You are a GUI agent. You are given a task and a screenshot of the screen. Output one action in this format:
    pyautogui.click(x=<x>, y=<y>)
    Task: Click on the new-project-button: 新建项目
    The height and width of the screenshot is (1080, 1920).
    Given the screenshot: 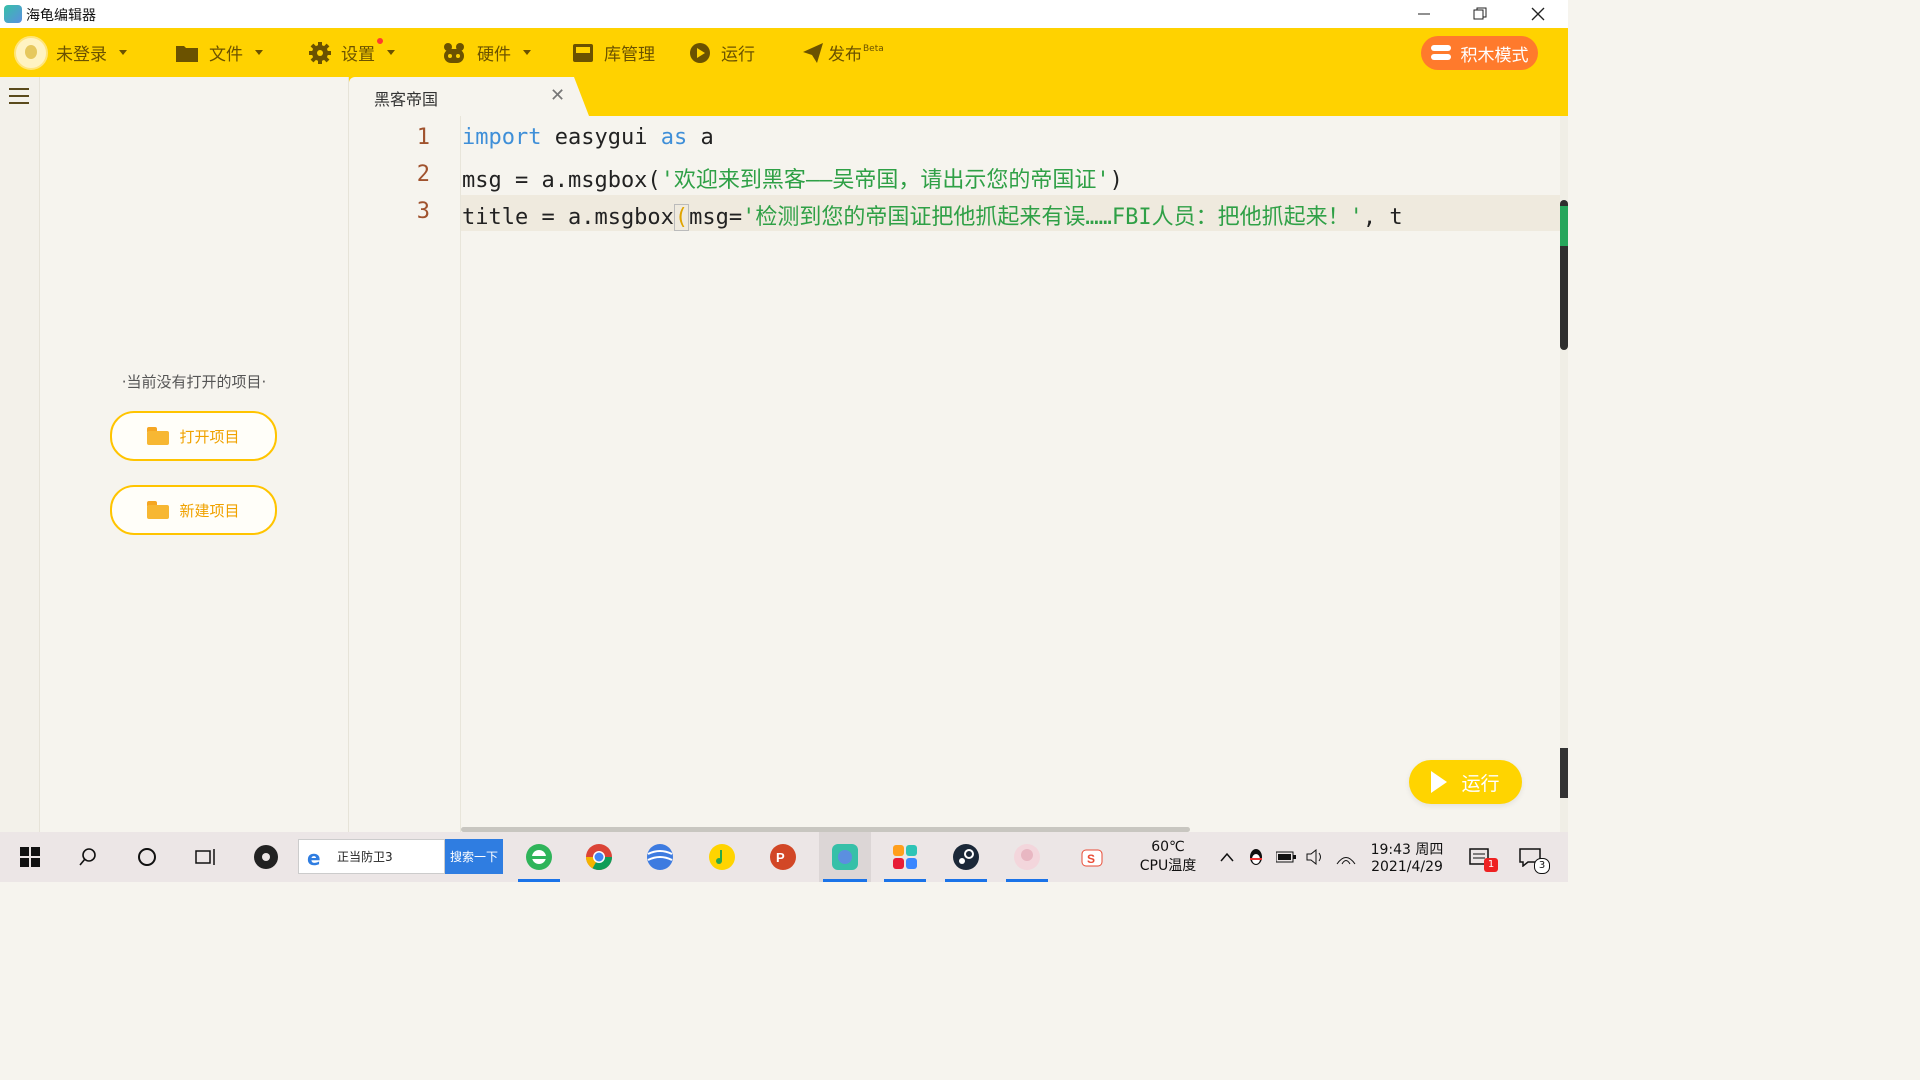 What is the action you would take?
    pyautogui.click(x=193, y=510)
    